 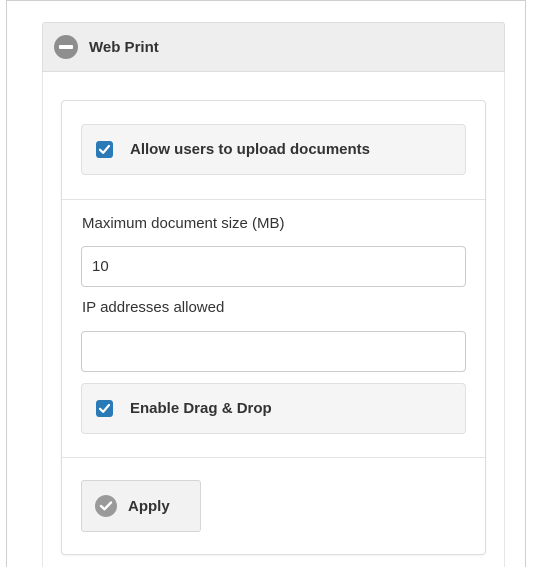 I want to click on enable-drag-drop-label: Enable Drag & Drop, so click(x=201, y=408).